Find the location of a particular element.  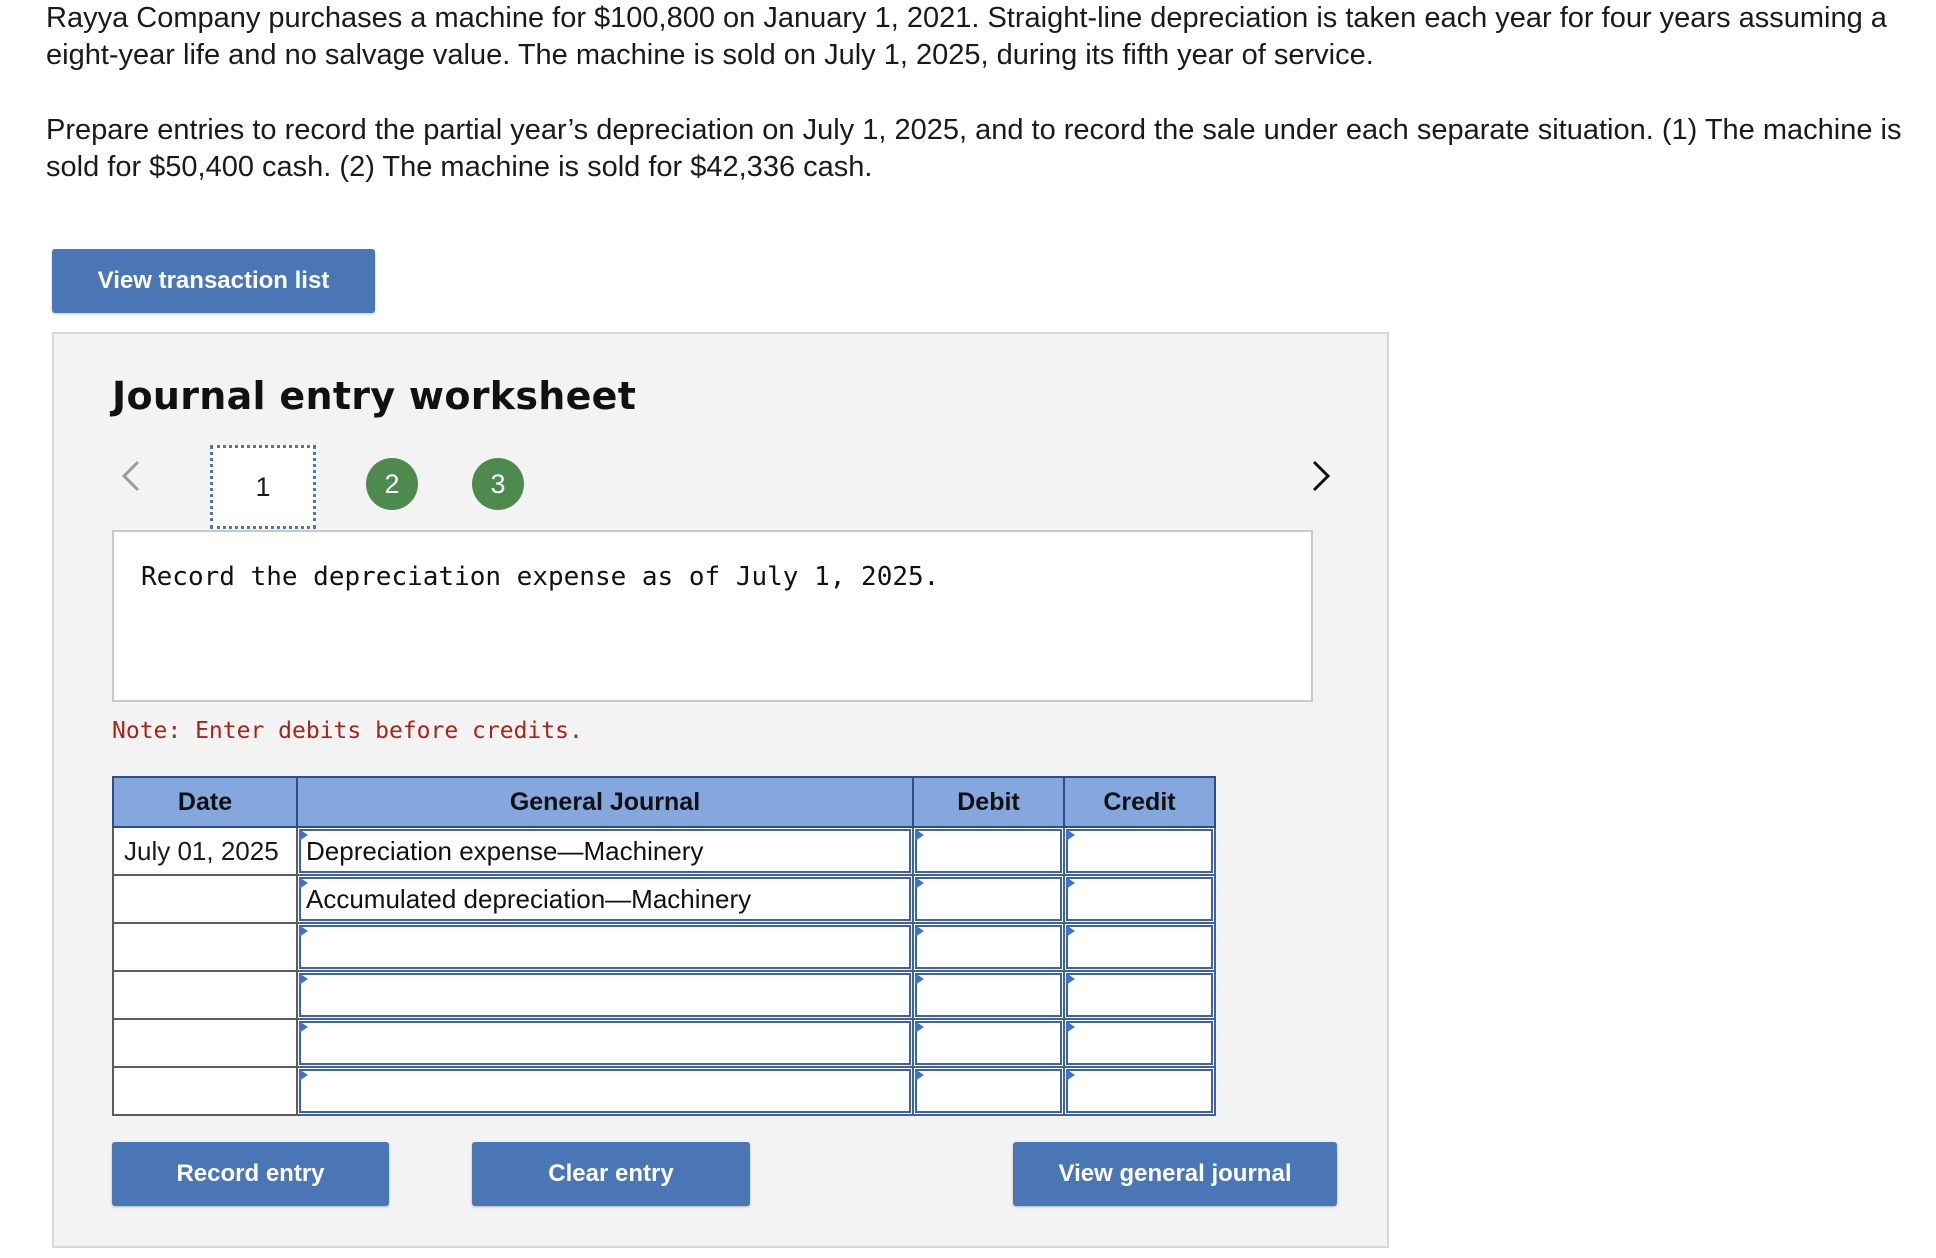

debit-column-header: Debit is located at coordinates (988, 802).